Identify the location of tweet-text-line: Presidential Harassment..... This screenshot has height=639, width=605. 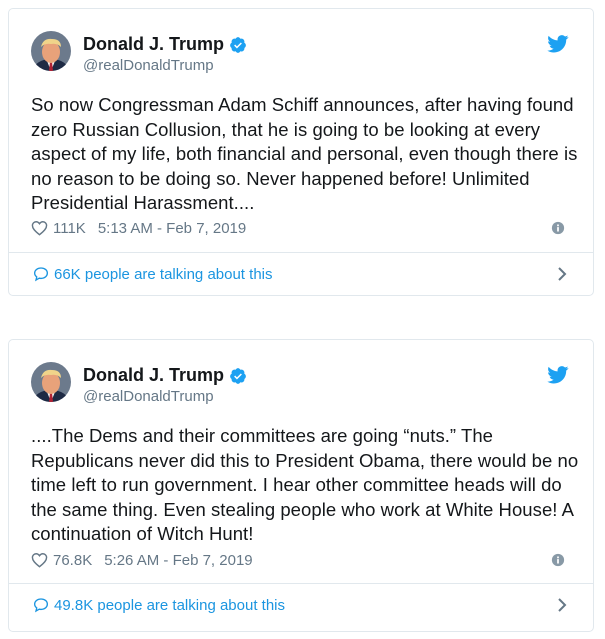
(143, 203).